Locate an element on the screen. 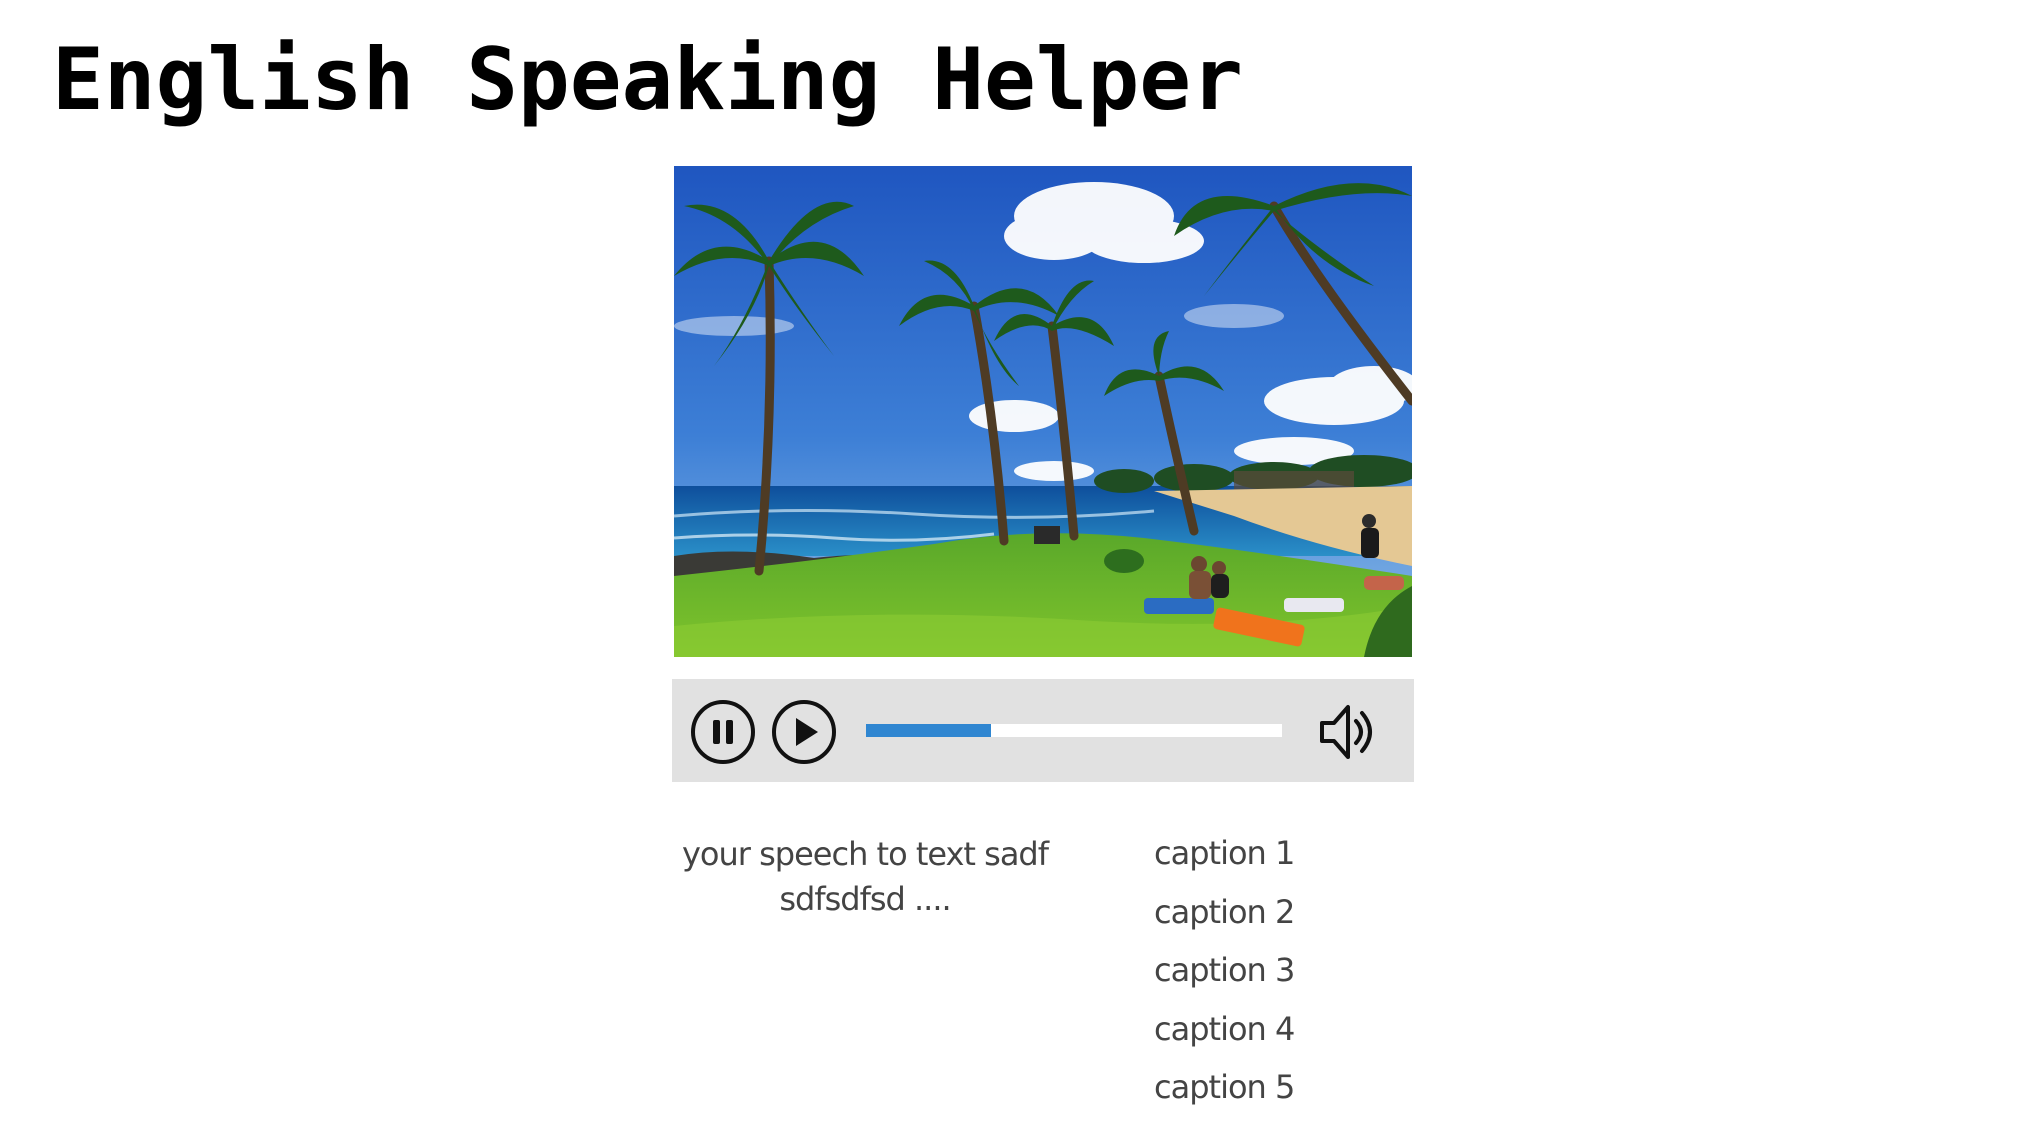 This screenshot has height=1127, width=2035. pause-circle-icon is located at coordinates (723, 732).